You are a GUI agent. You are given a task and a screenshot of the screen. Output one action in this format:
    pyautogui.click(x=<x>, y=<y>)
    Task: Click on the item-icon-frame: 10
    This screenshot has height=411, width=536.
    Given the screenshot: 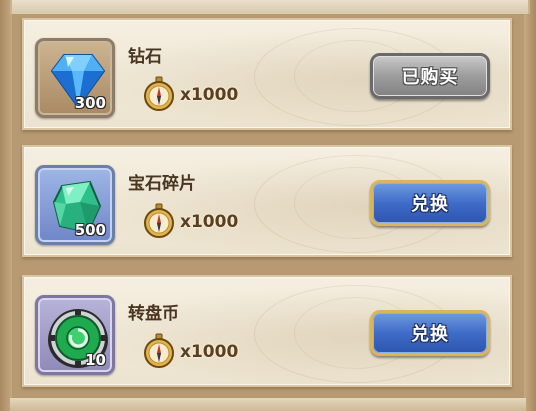 What is the action you would take?
    pyautogui.click(x=75, y=335)
    